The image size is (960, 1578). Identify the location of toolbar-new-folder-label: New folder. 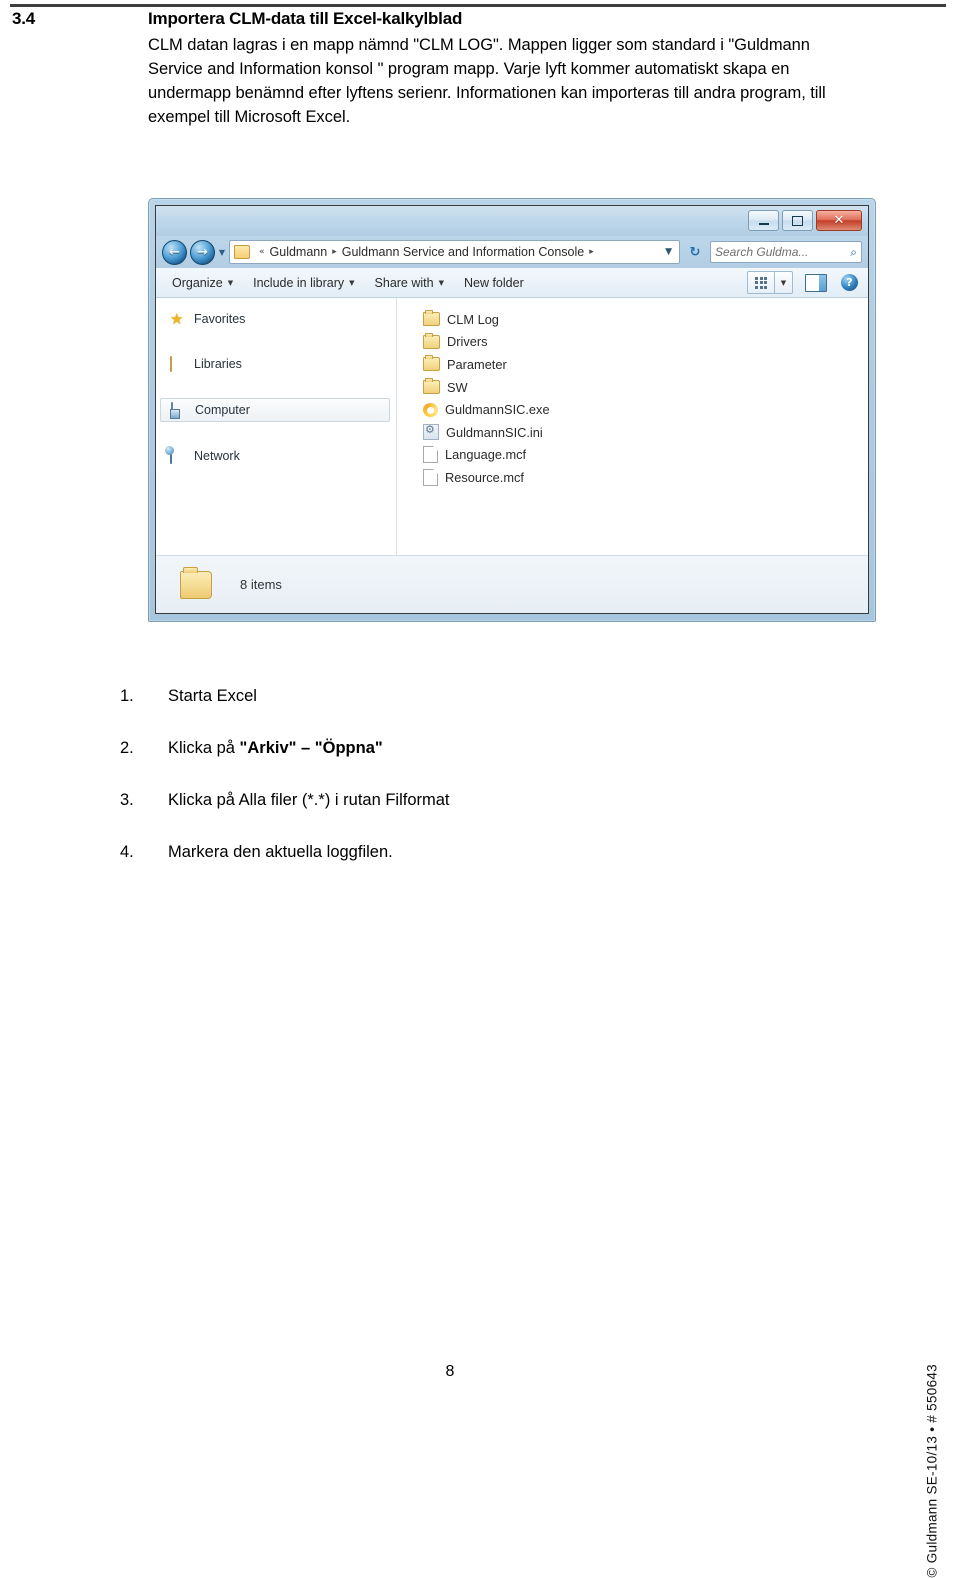
(493, 282).